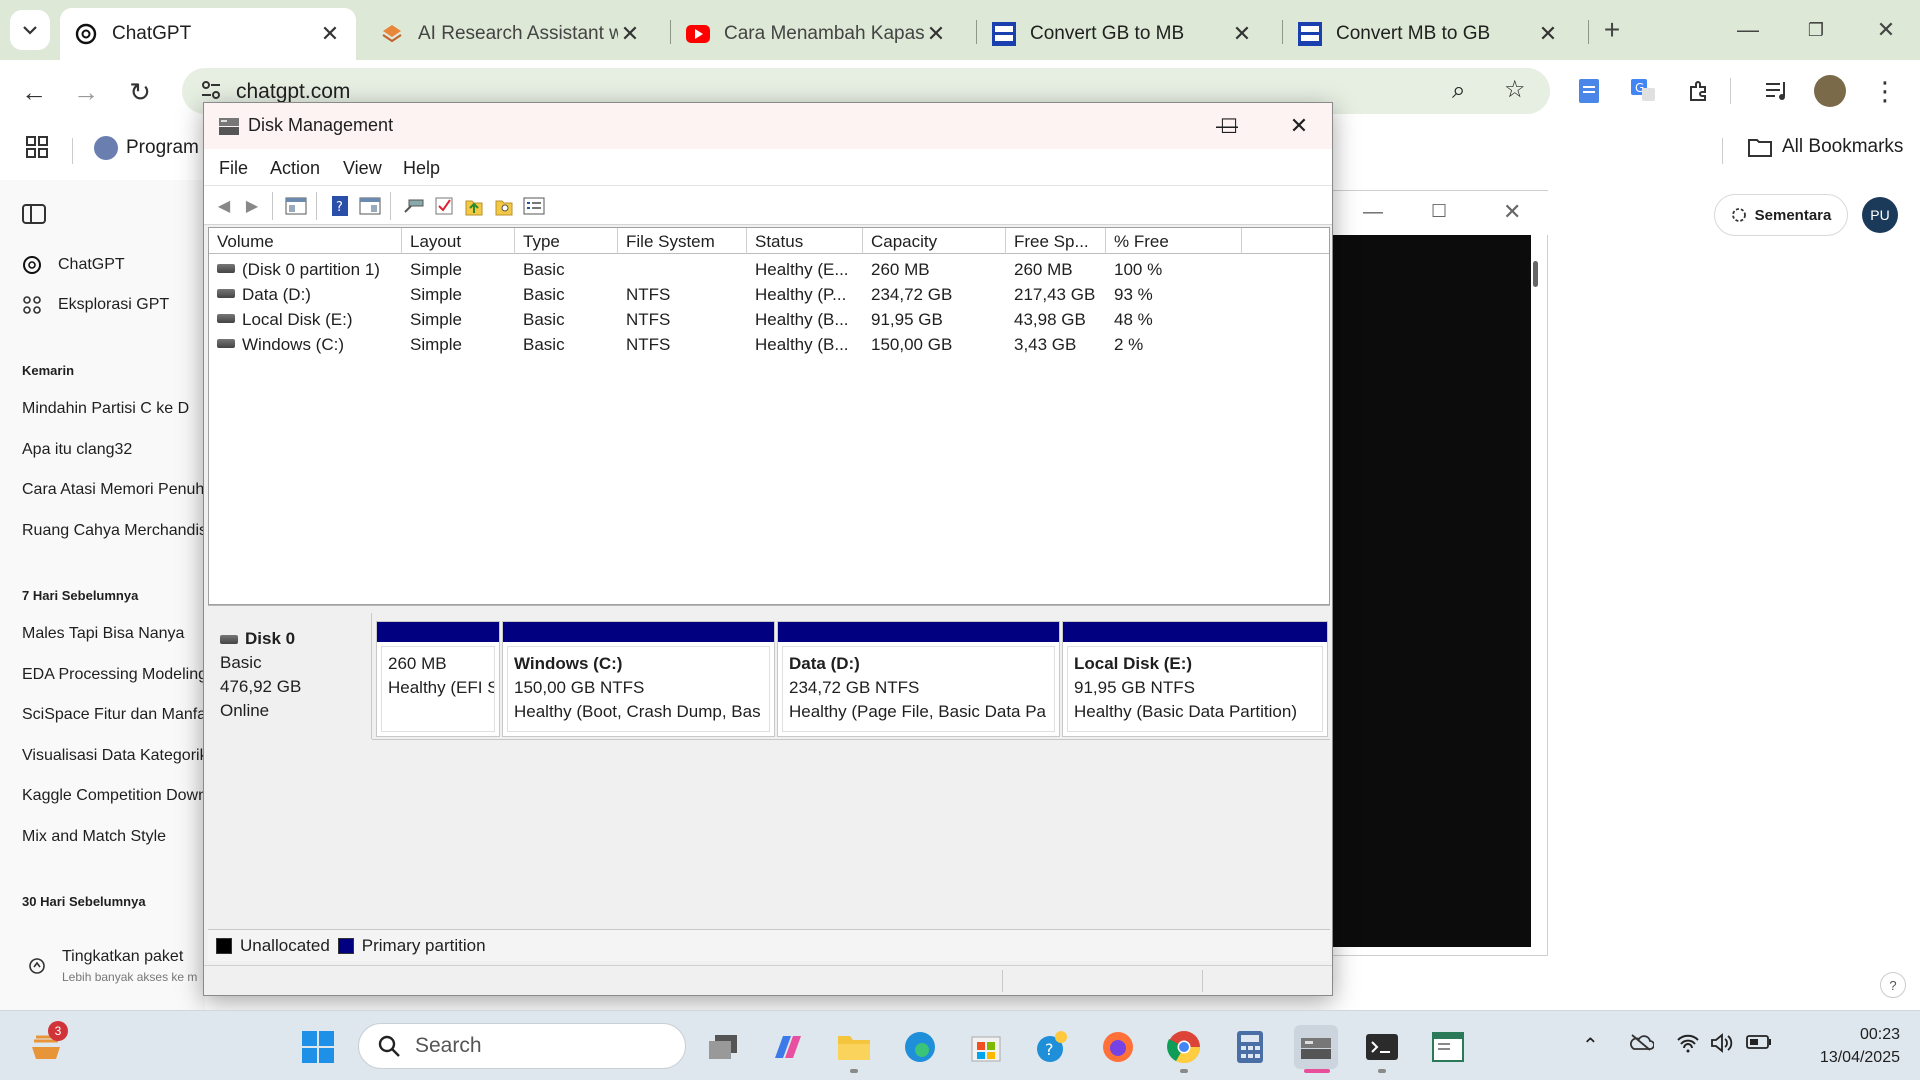 The width and height of the screenshot is (1920, 1080). What do you see at coordinates (1118, 1047) in the screenshot?
I see `firefox-icon` at bounding box center [1118, 1047].